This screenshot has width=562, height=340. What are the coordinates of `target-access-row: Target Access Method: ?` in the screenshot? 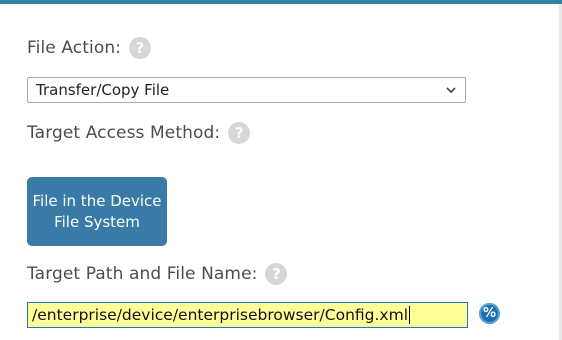 It's located at (139, 133).